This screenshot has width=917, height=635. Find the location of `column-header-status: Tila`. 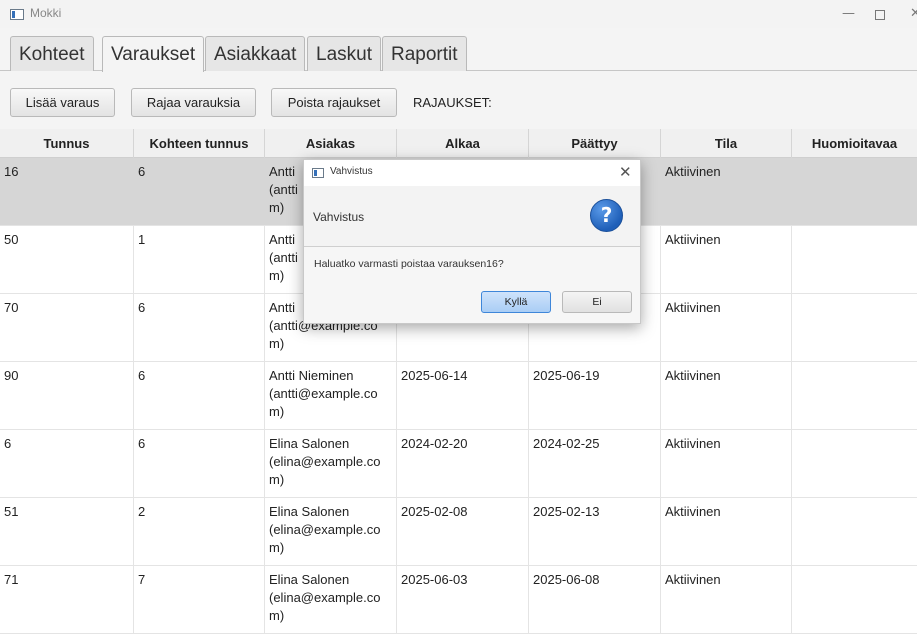

column-header-status: Tila is located at coordinates (726, 143).